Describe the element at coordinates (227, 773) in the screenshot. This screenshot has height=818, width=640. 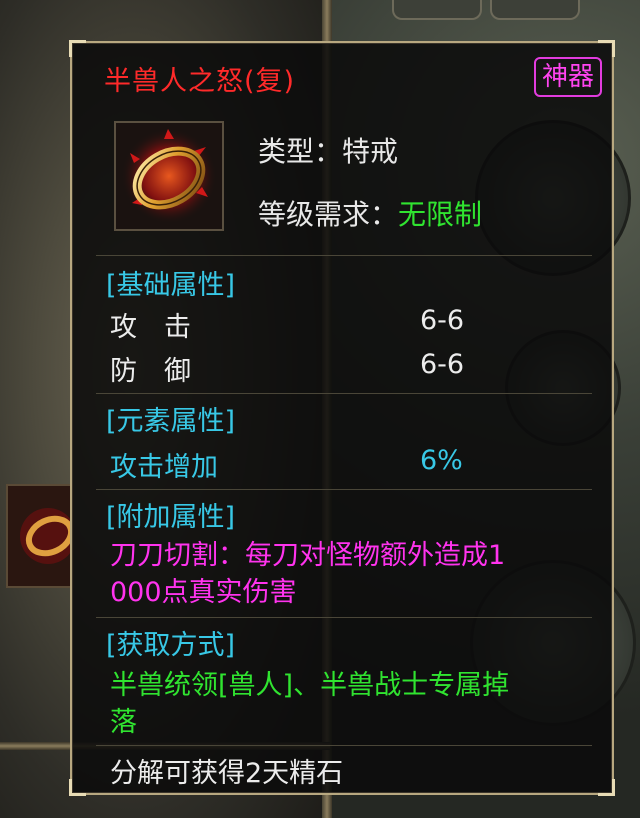
I see `dismantle-reward: 分解可获得2天精石` at that location.